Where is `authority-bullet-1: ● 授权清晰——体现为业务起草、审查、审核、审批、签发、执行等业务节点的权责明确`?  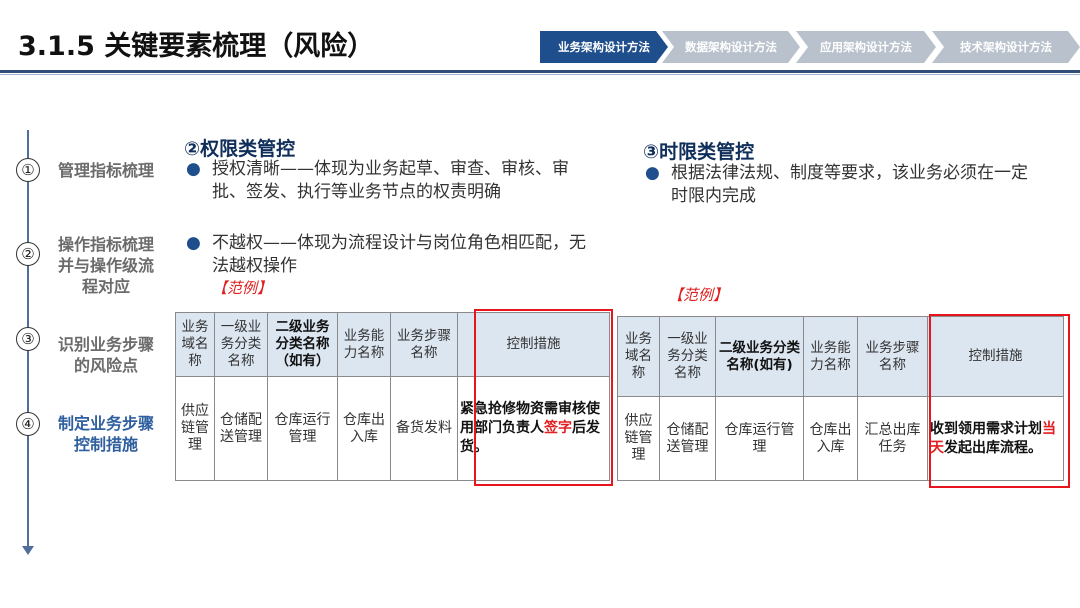
authority-bullet-1: ● 授权清晰——体现为业务起草、审查、审核、审批、签发、执行等业务节点的权责明确 is located at coordinates (386, 181).